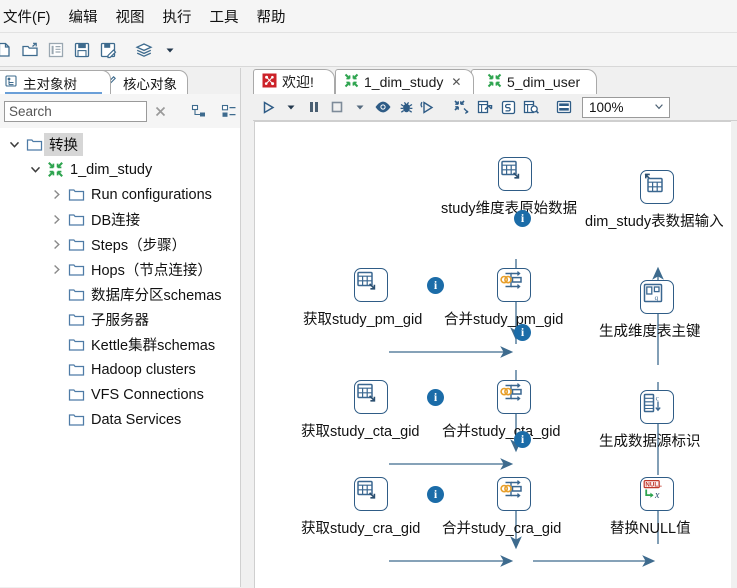 Image resolution: width=737 pixels, height=588 pixels. I want to click on search-input, so click(75, 111).